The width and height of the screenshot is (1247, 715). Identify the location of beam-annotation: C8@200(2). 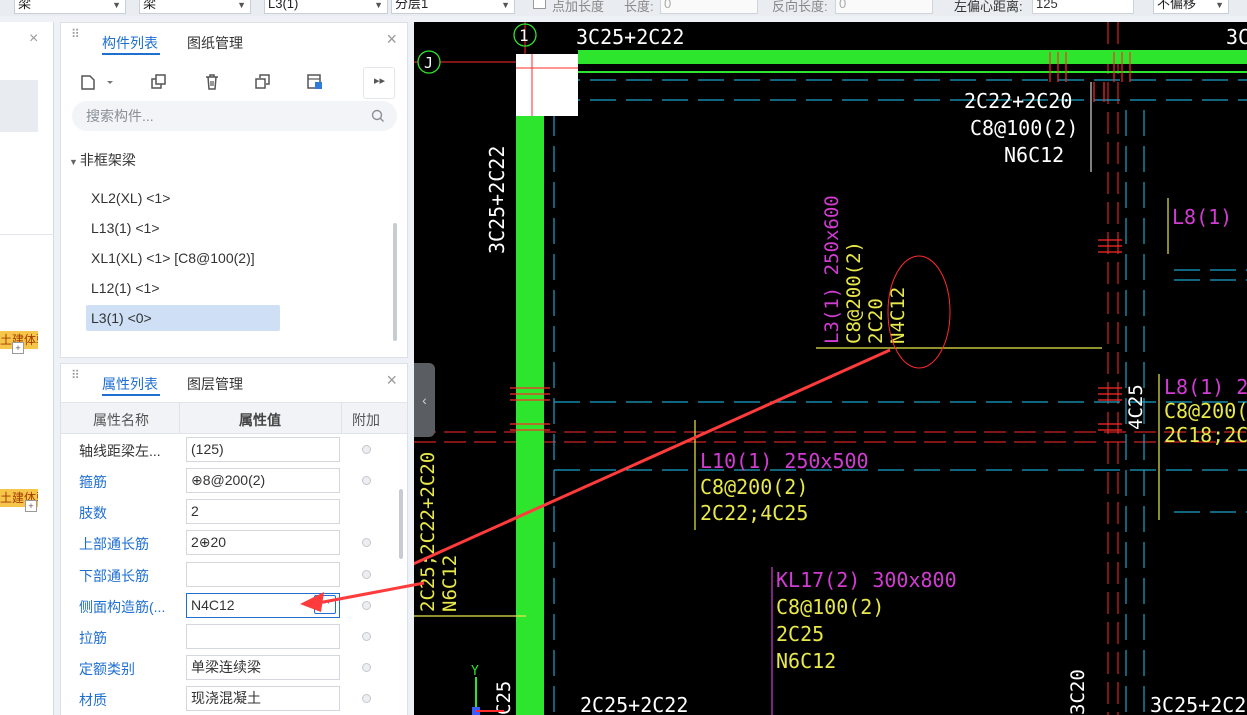
(754, 487).